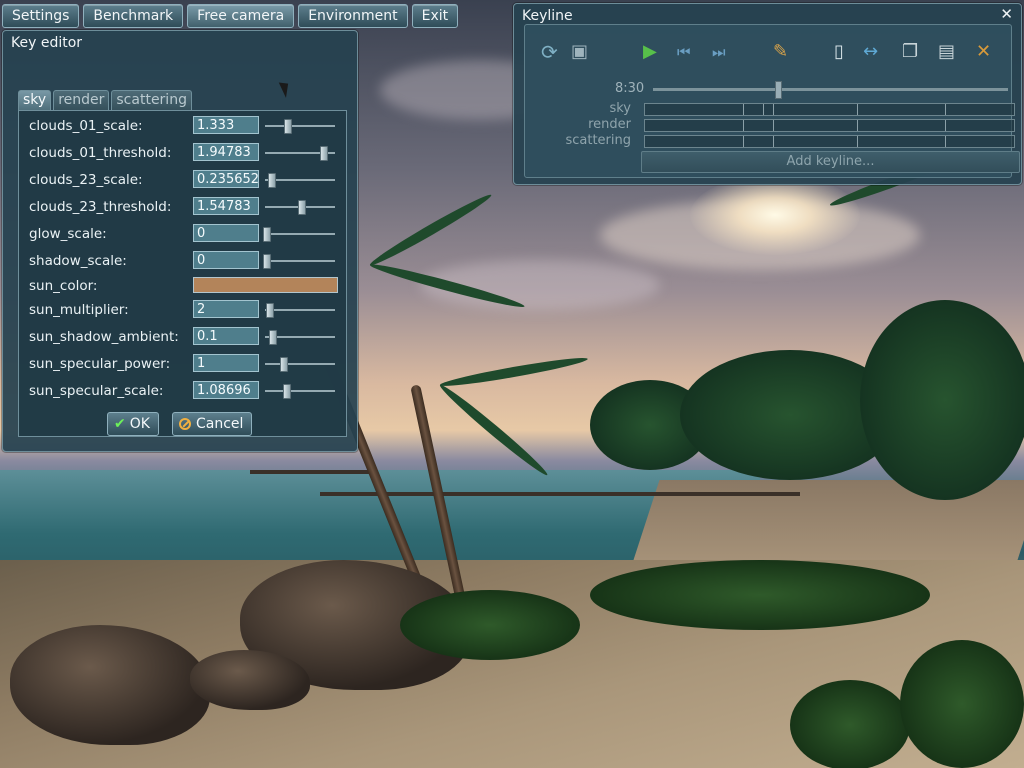 The width and height of the screenshot is (1024, 768). Describe the element at coordinates (226, 152) in the screenshot. I see `param-value-input: 1.94783` at that location.